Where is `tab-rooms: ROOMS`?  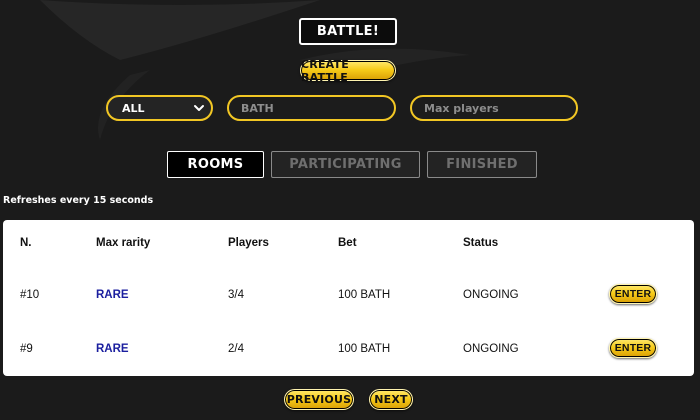 tab-rooms: ROOMS is located at coordinates (215, 164).